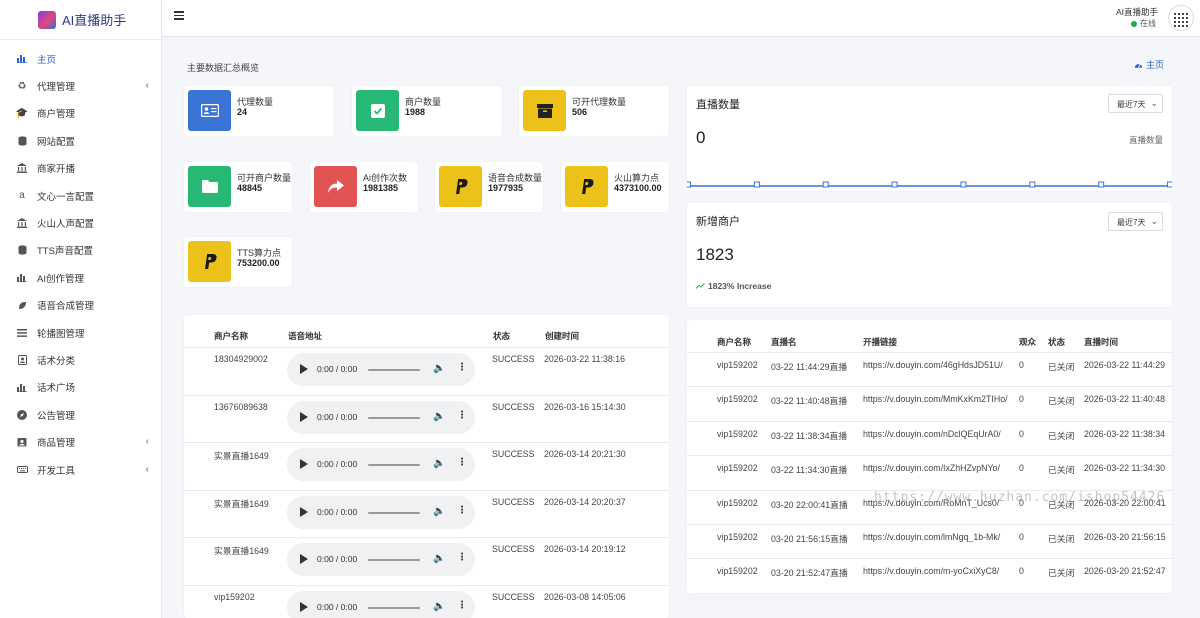  I want to click on live-name: vip159202, so click(737, 468).